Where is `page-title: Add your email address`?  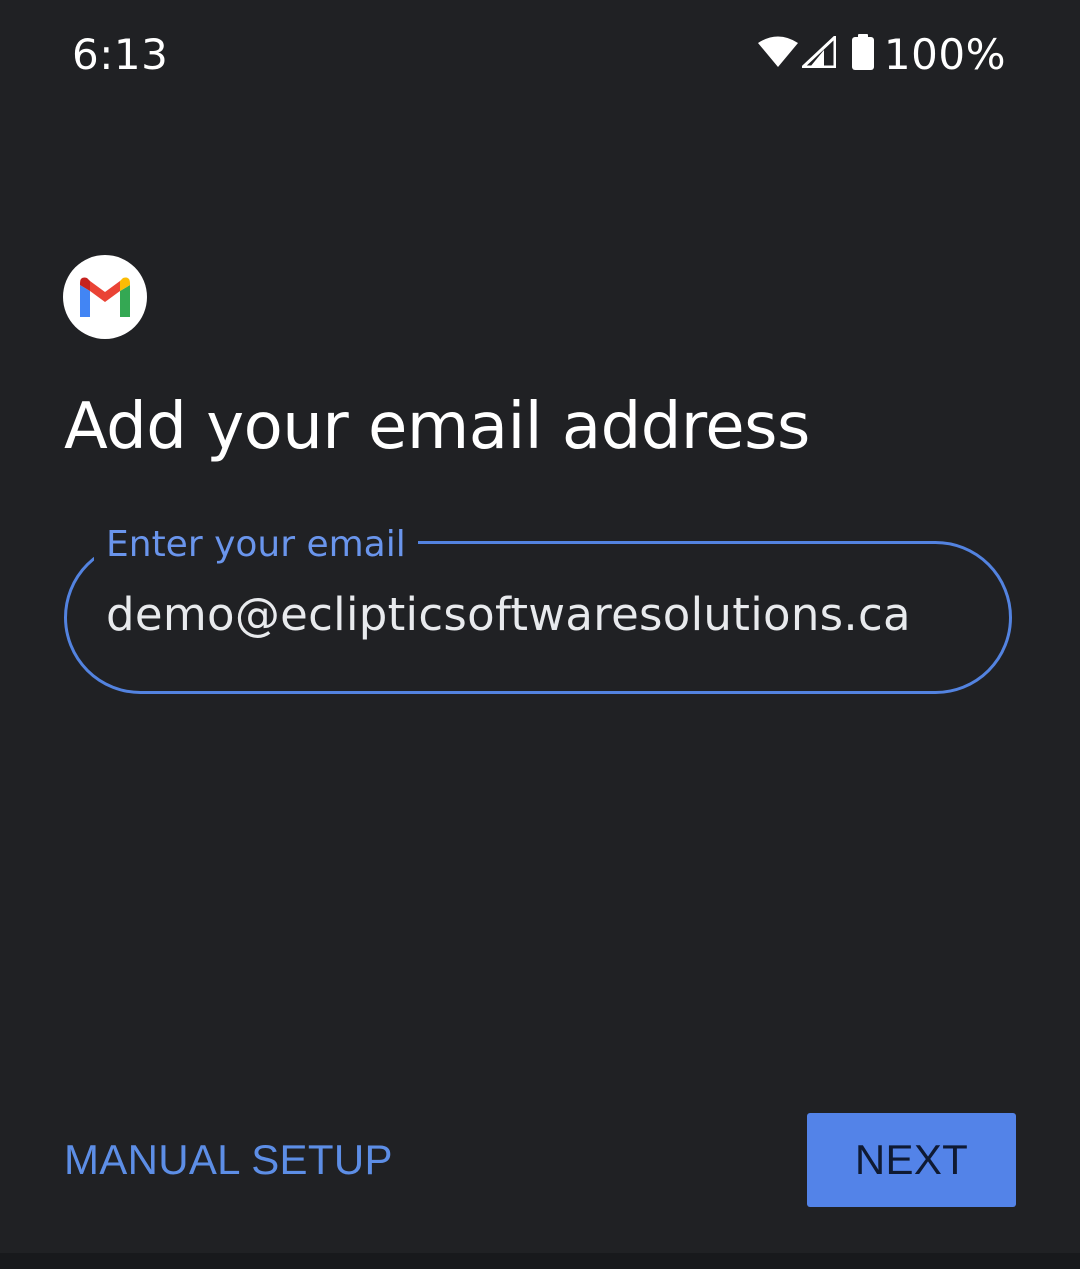 page-title: Add your email address is located at coordinates (437, 427).